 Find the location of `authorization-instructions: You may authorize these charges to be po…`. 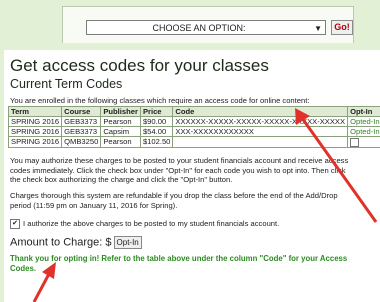

authorization-instructions: You may authorize these charges to be po… is located at coordinates (195, 170).